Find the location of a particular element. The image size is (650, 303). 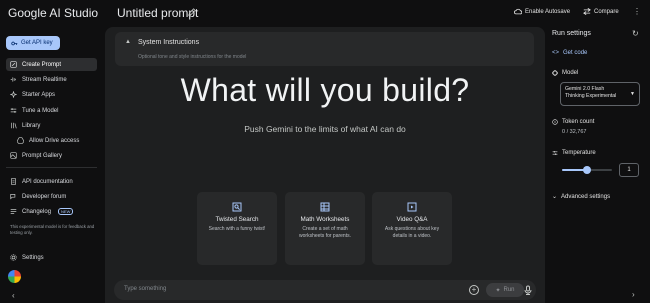

chip-icon is located at coordinates (555, 73).